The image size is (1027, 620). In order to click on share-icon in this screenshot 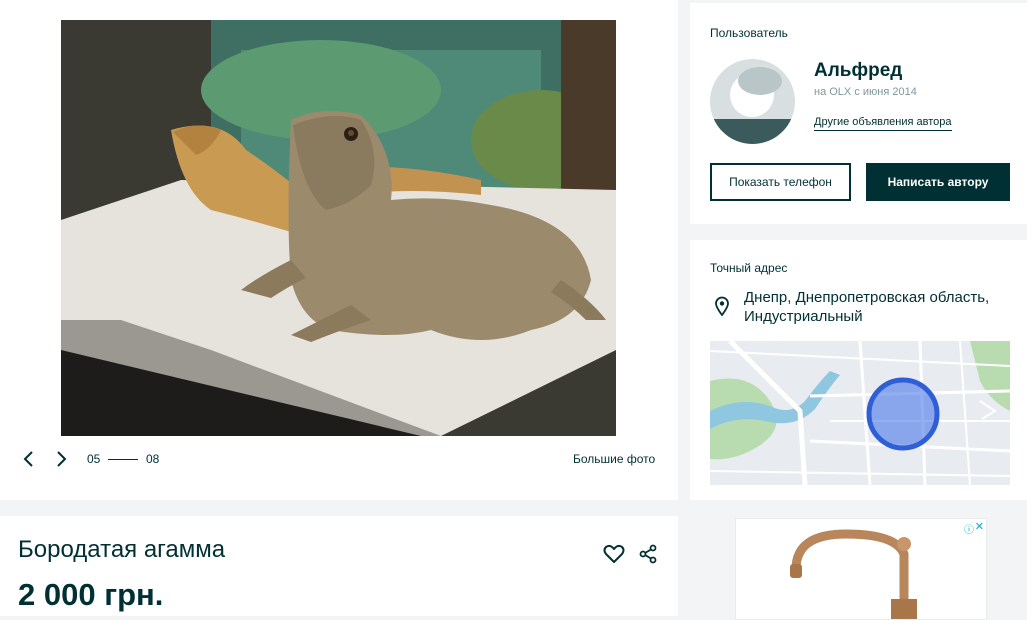, I will do `click(648, 554)`.